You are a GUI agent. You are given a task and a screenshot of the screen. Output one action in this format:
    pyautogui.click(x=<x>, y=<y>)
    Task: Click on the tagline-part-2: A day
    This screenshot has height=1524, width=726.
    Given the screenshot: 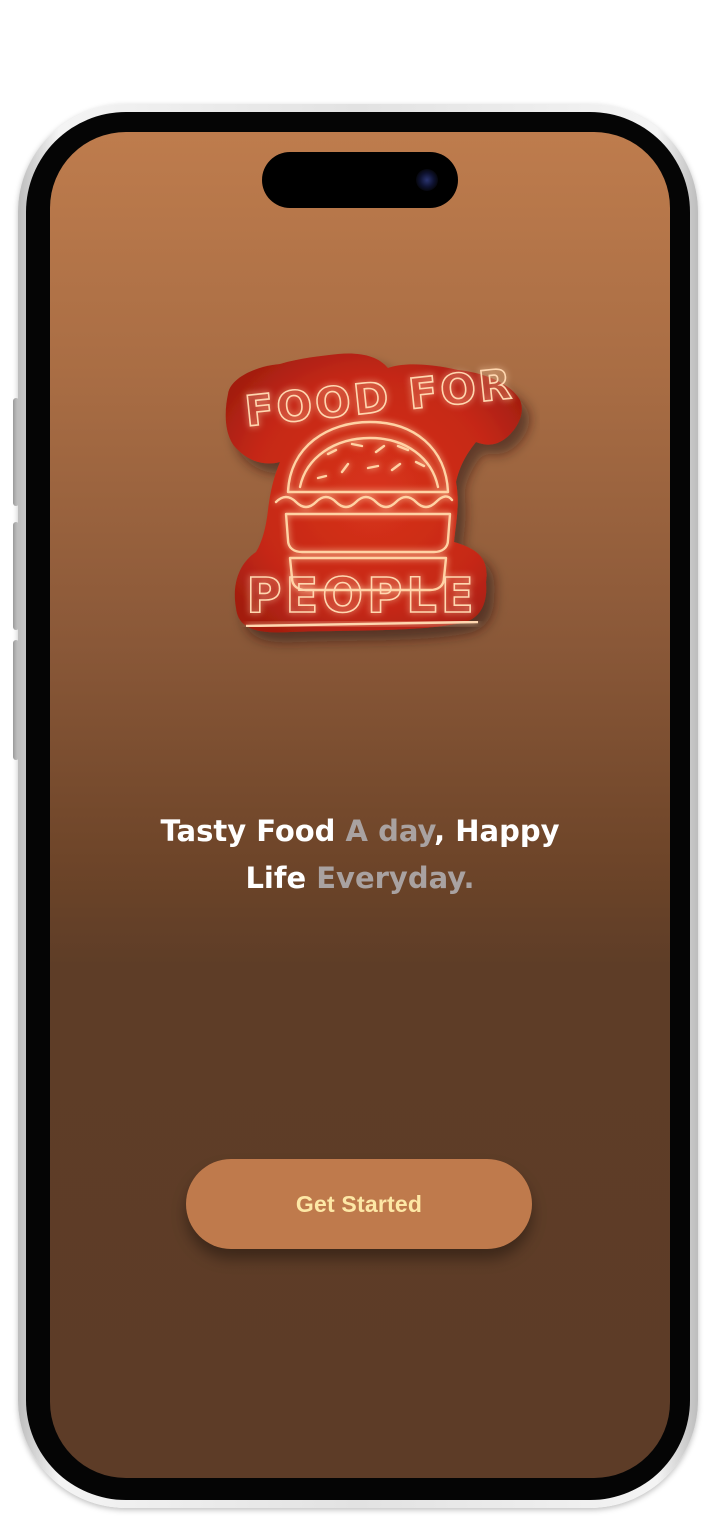 What is the action you would take?
    pyautogui.click(x=390, y=831)
    